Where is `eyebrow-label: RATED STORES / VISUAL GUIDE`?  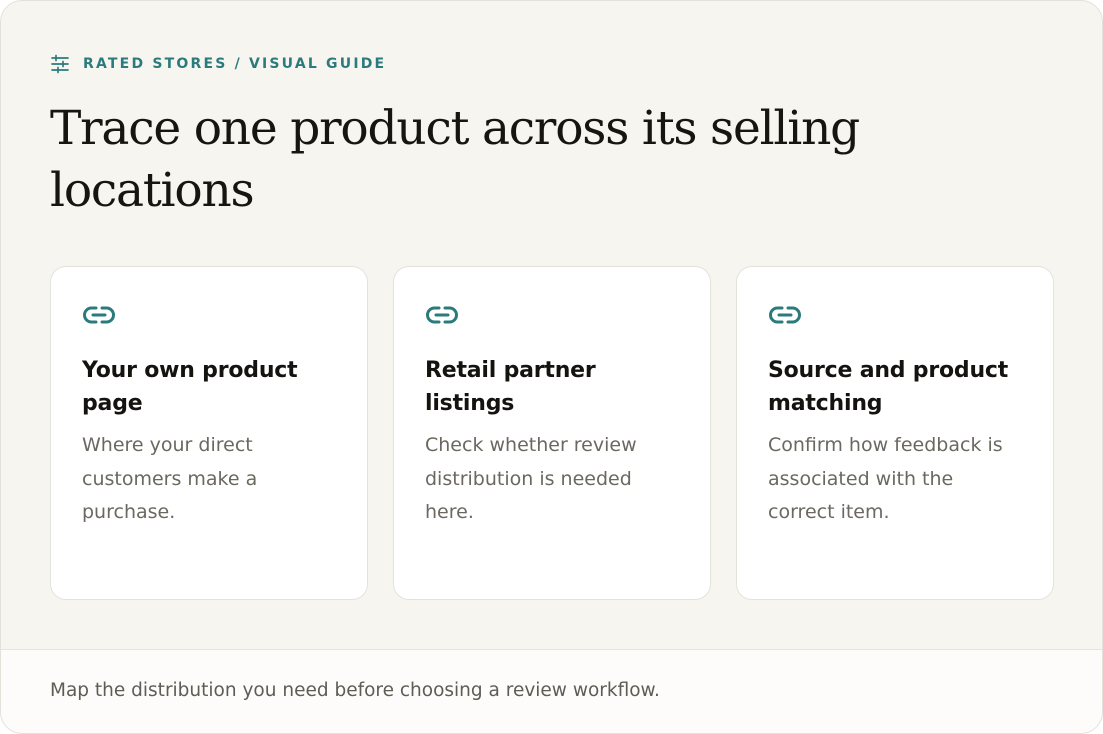 eyebrow-label: RATED STORES / VISUAL GUIDE is located at coordinates (235, 64).